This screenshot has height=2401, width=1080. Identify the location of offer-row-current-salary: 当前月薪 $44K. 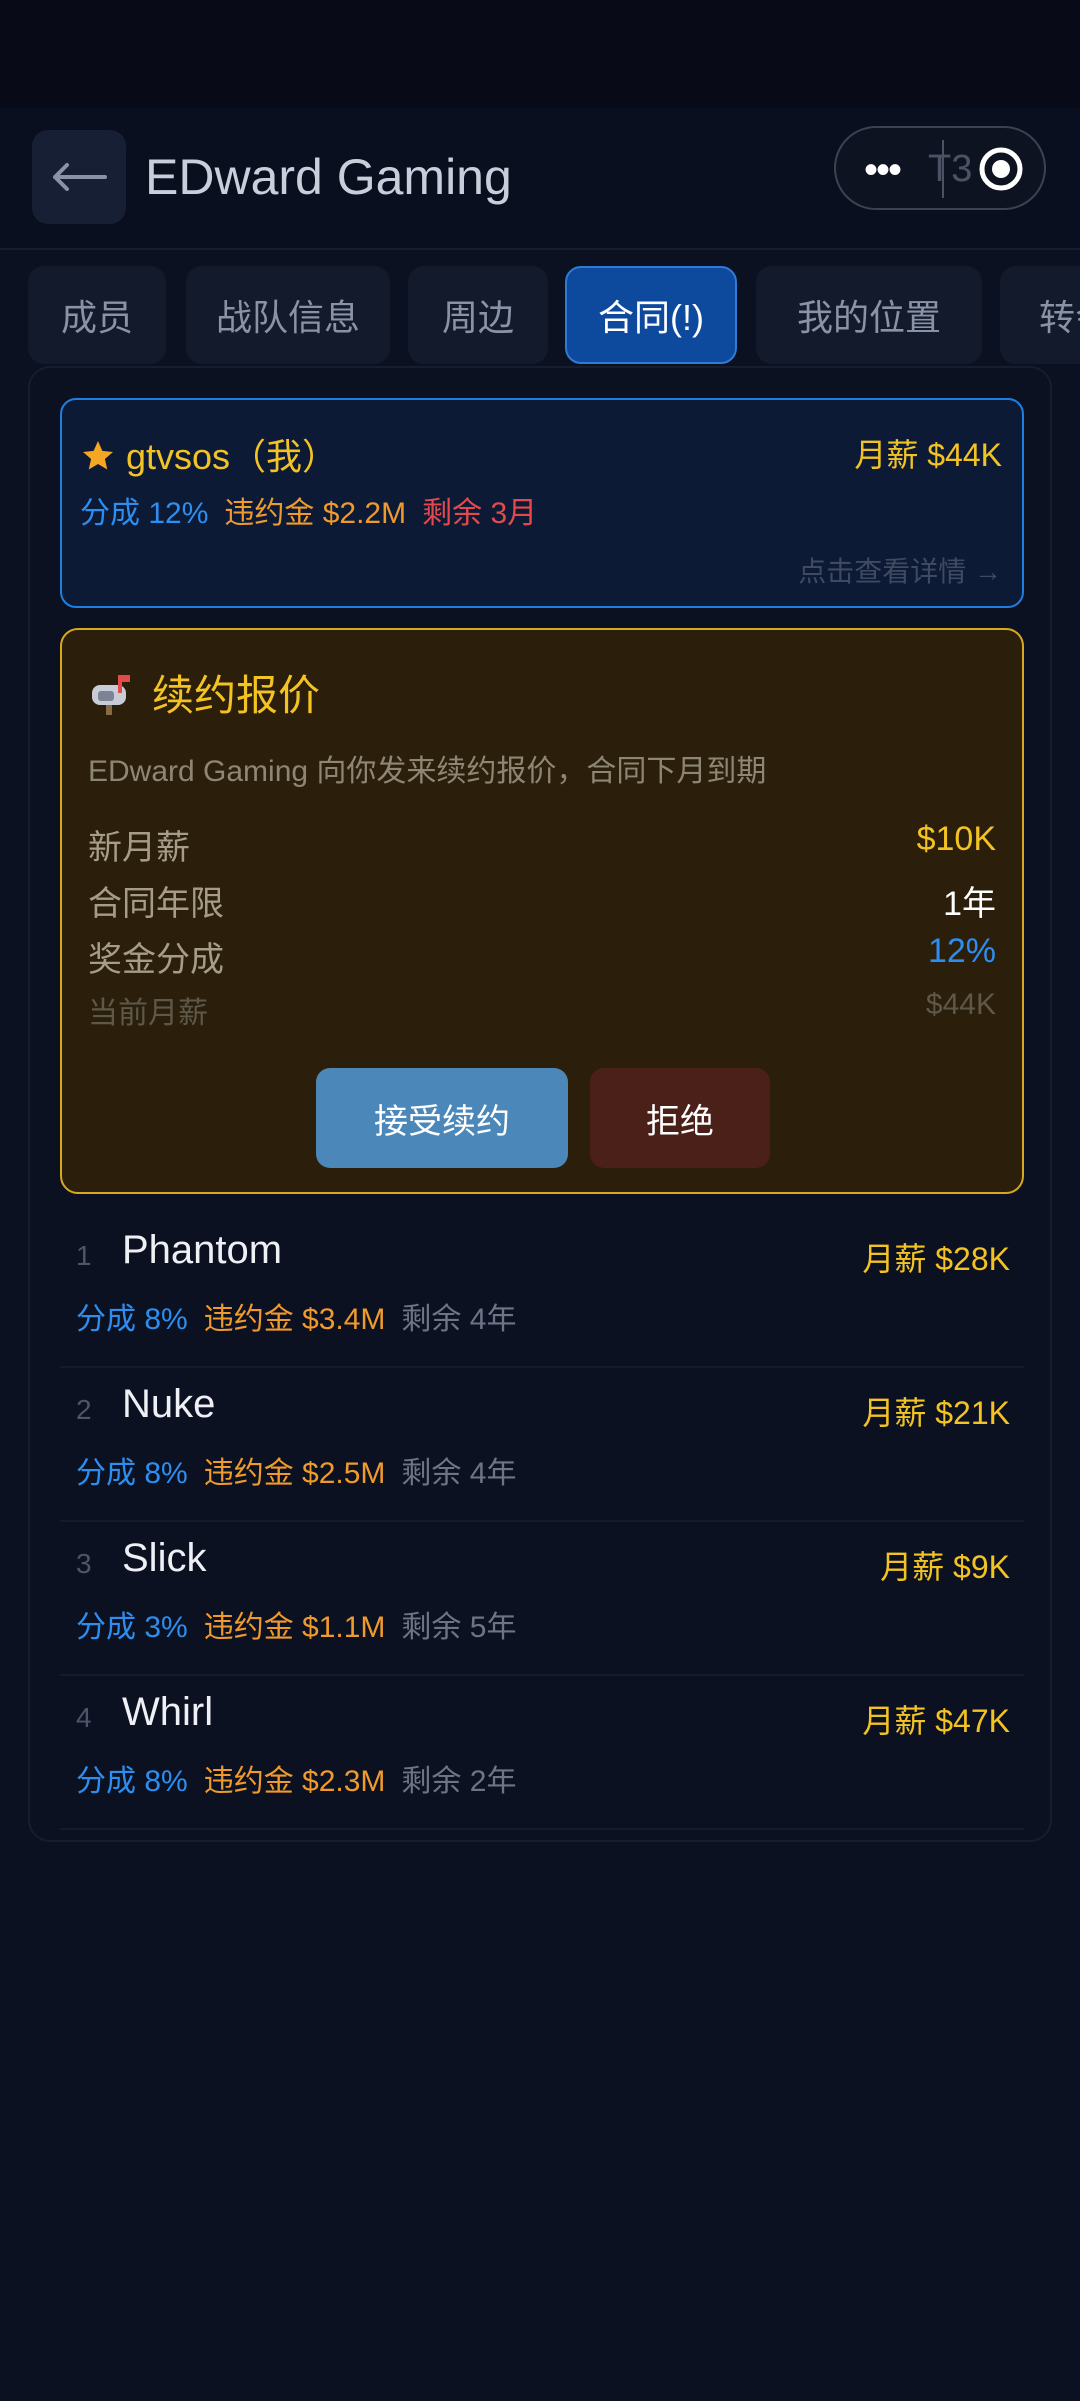
(542, 1012).